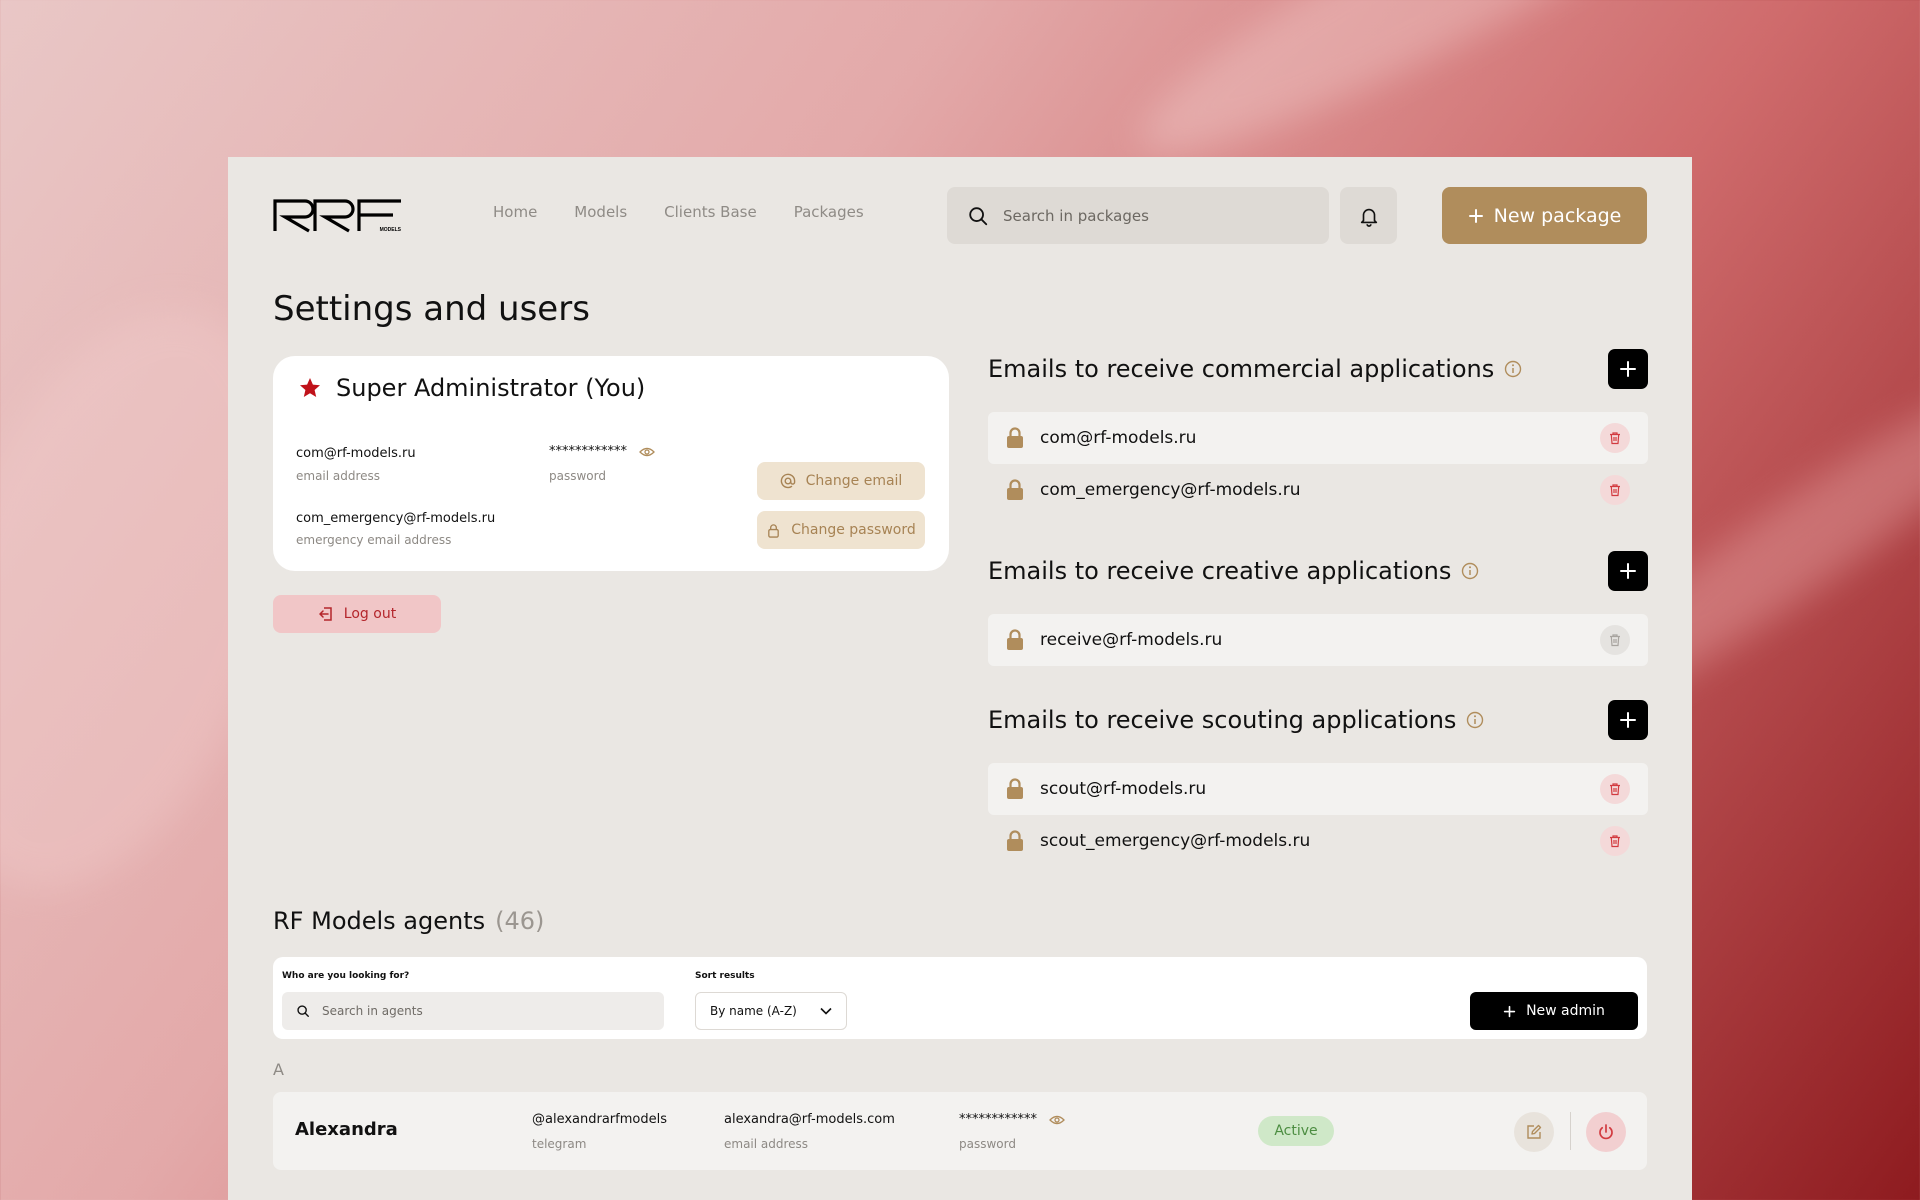 Image resolution: width=1920 pixels, height=1200 pixels. What do you see at coordinates (725, 976) in the screenshot?
I see `sort-label: Sort results` at bounding box center [725, 976].